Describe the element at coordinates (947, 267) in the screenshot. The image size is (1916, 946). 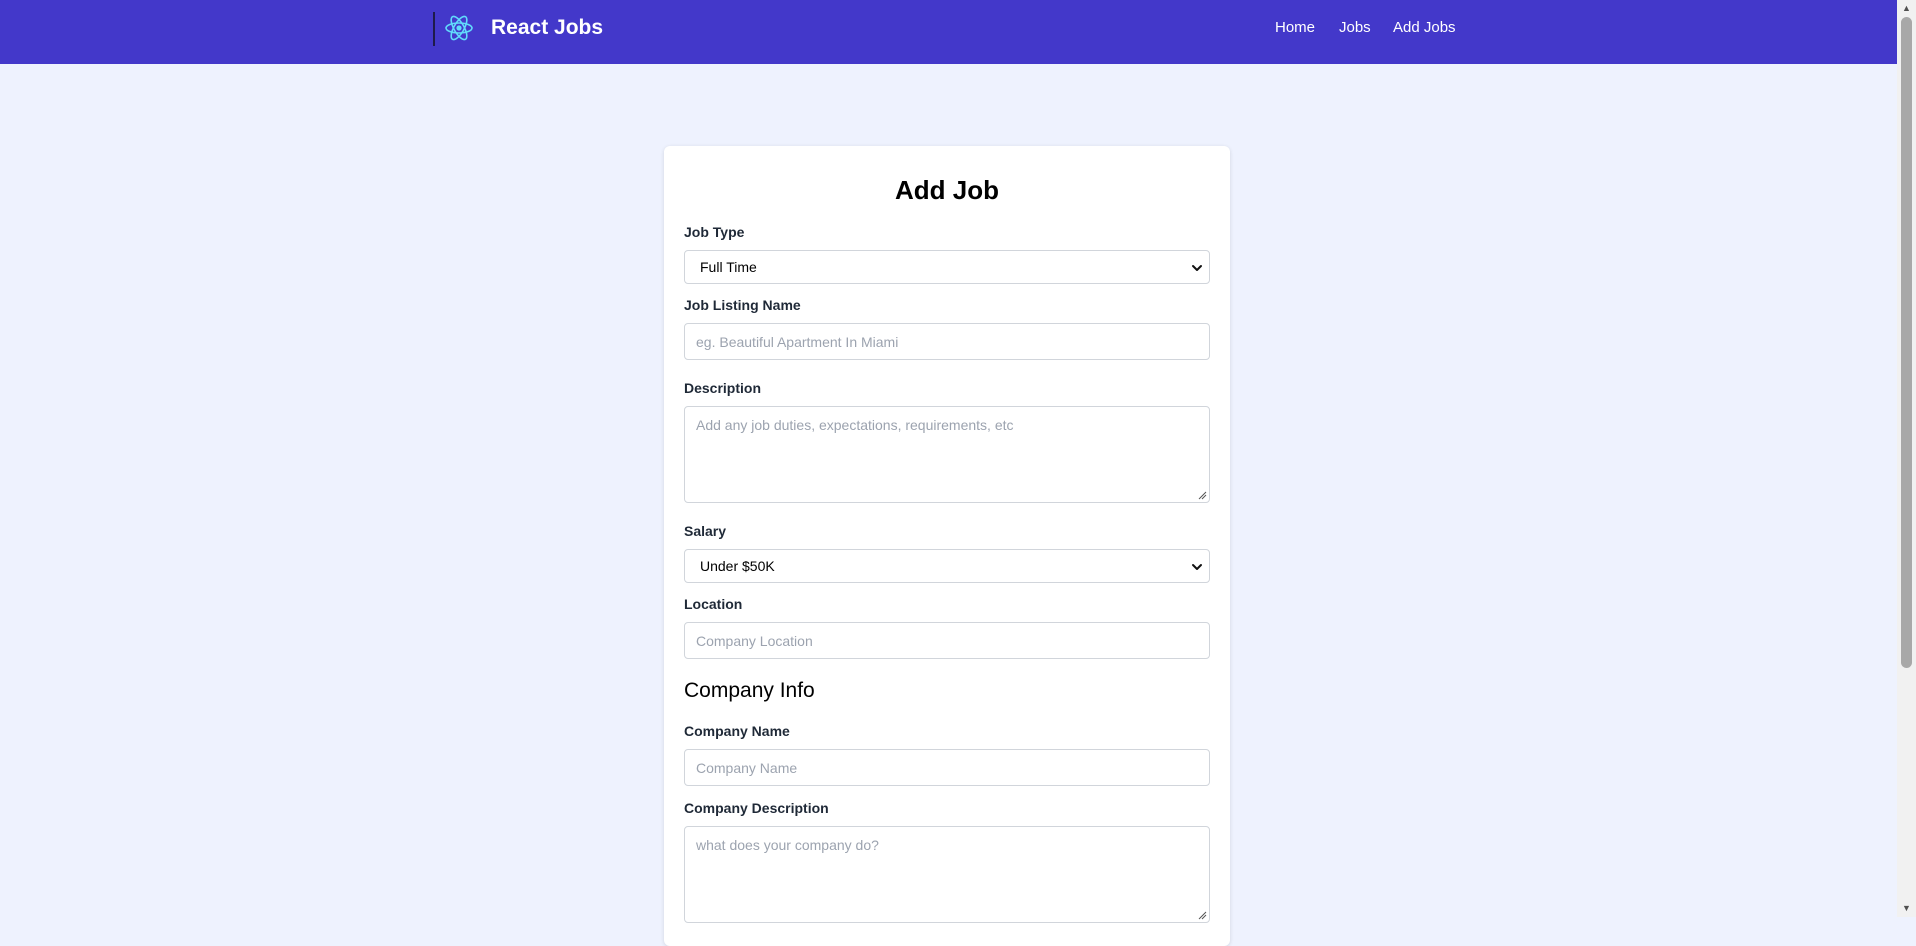
I see `job-type-select: Full Time` at that location.